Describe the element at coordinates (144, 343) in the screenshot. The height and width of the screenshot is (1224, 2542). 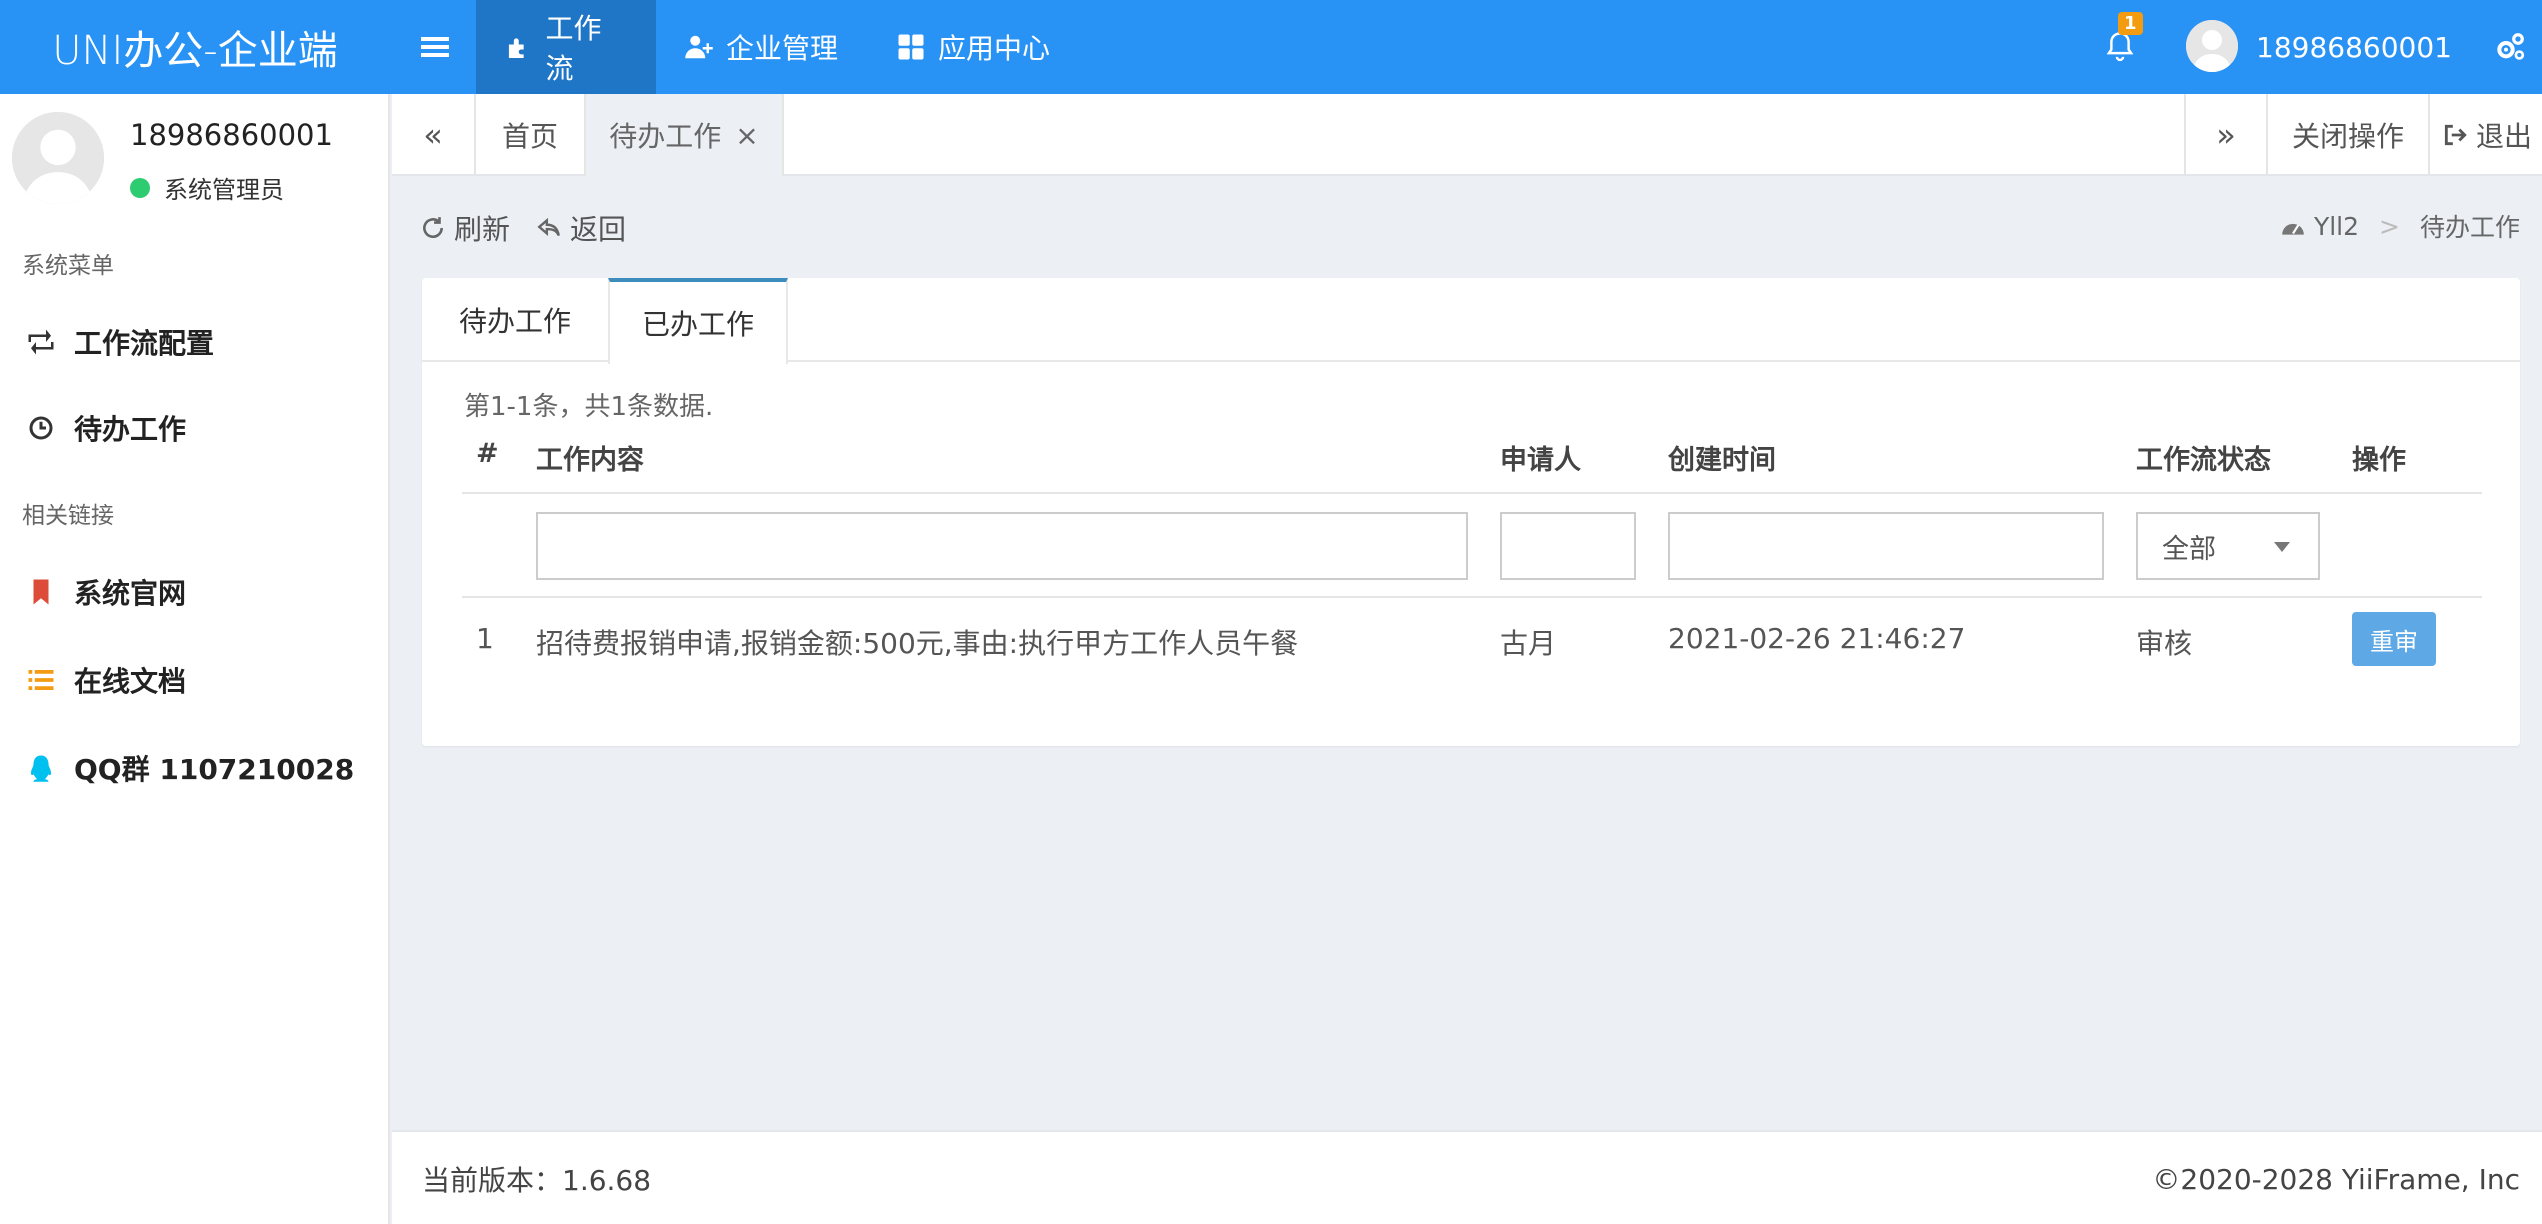
I see `sidebar-item-label: 工作流配置` at that location.